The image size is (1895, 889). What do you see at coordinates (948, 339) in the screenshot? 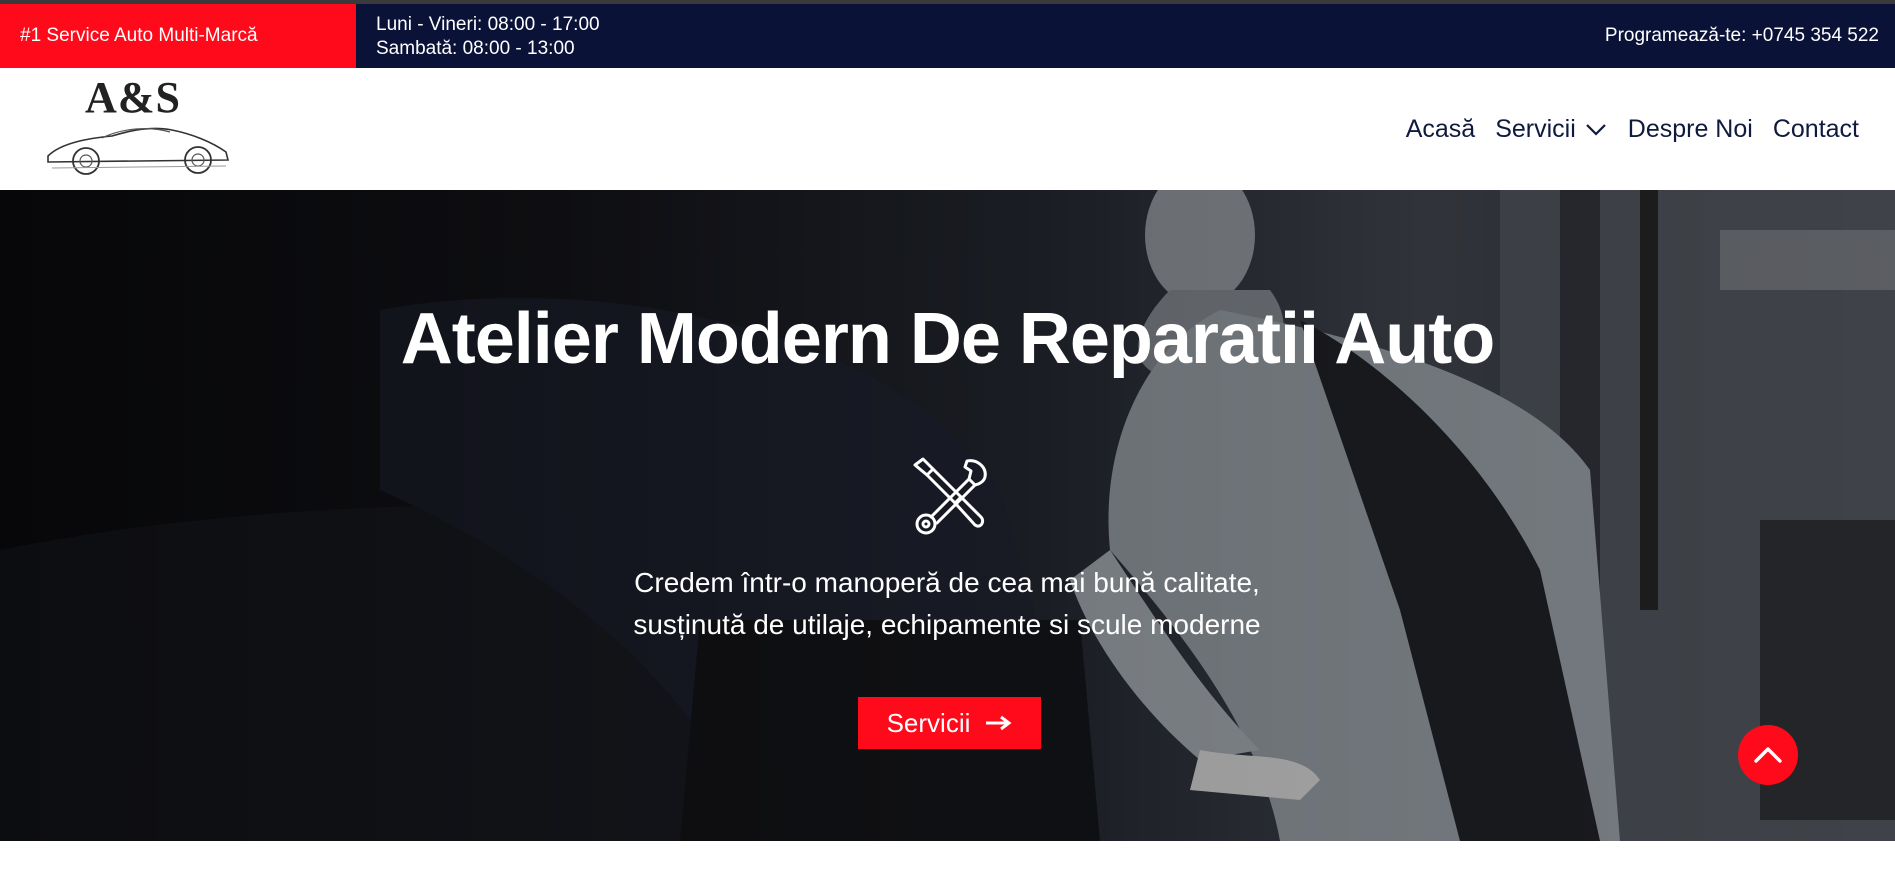
I see `hero-title: Atelier Modern De Reparatii Auto` at bounding box center [948, 339].